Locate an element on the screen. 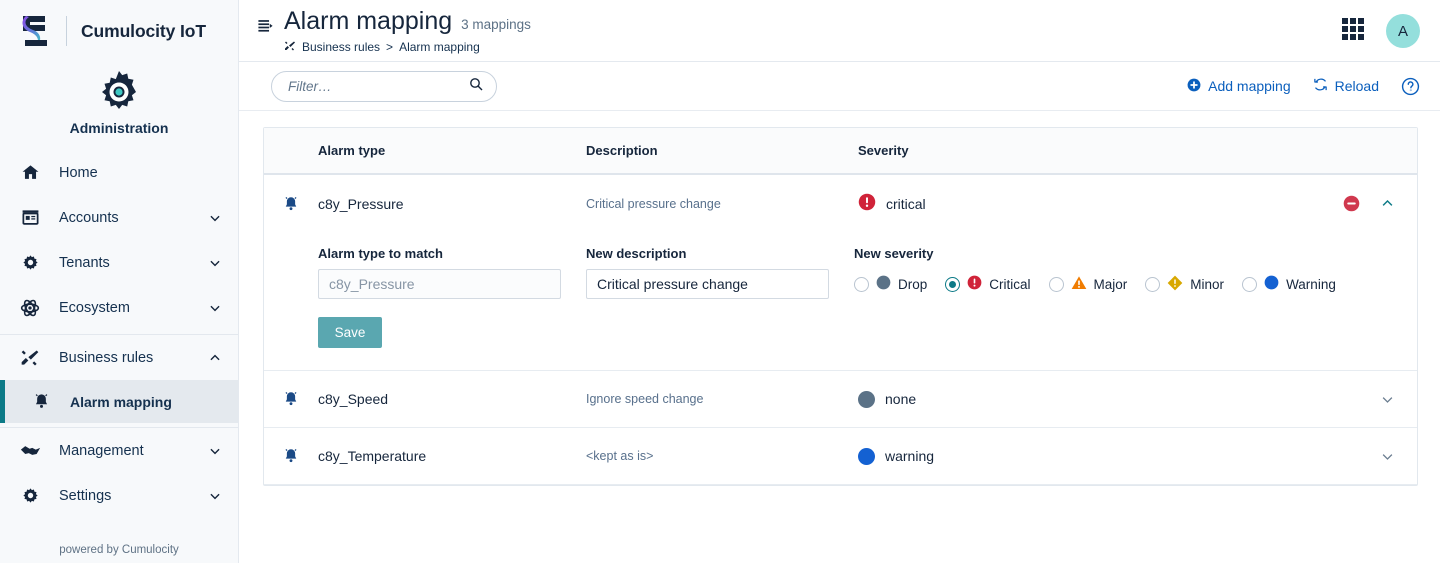  description-field-group: New description is located at coordinates (707, 272).